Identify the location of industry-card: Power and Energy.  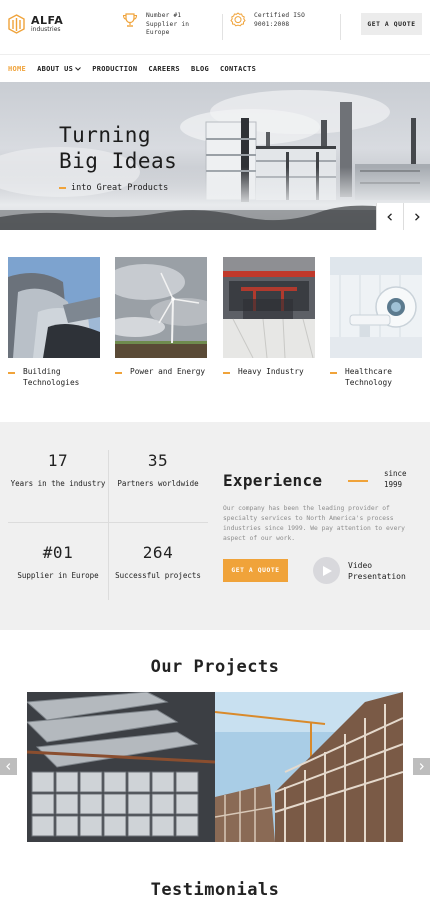
(161, 317).